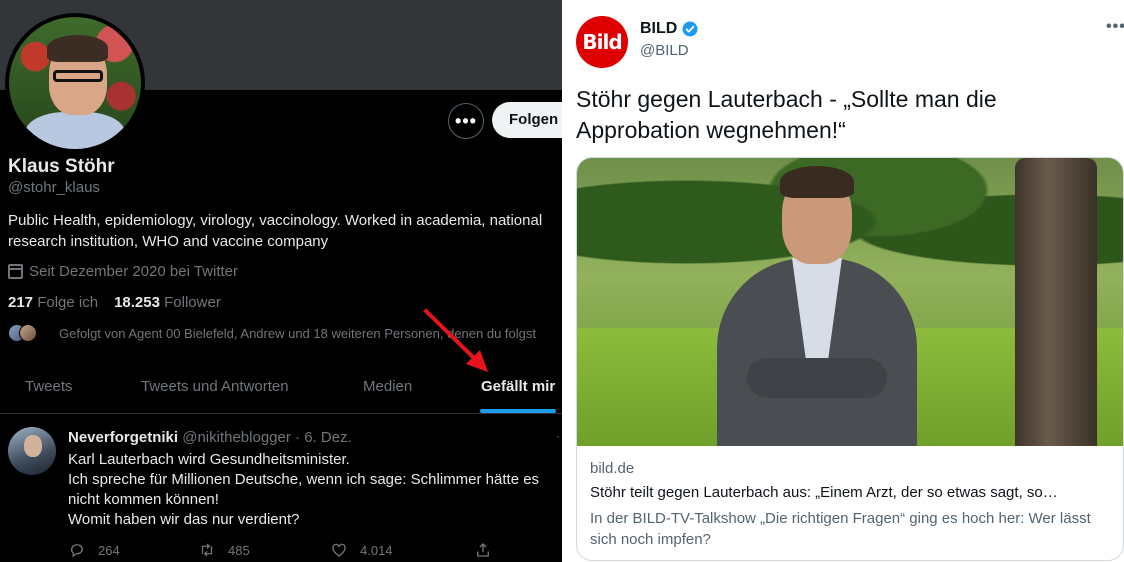 The width and height of the screenshot is (1124, 562). Describe the element at coordinates (558, 436) in the screenshot. I see `tweet-more-icon: ·` at that location.